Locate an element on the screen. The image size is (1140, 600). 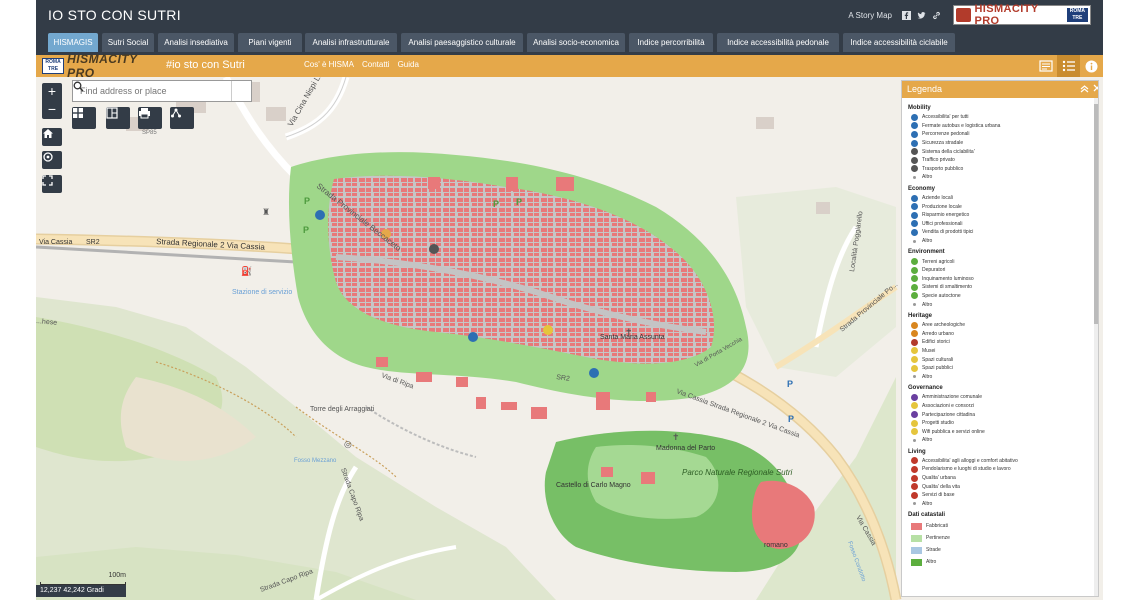
layer-list-button is located at coordinates (118, 118).